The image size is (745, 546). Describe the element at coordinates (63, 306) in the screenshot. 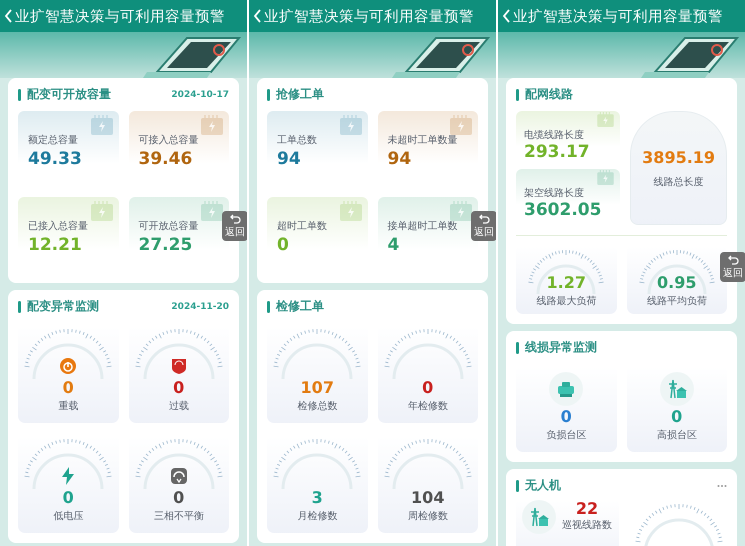

I see `section-title: 配变异常监测` at that location.